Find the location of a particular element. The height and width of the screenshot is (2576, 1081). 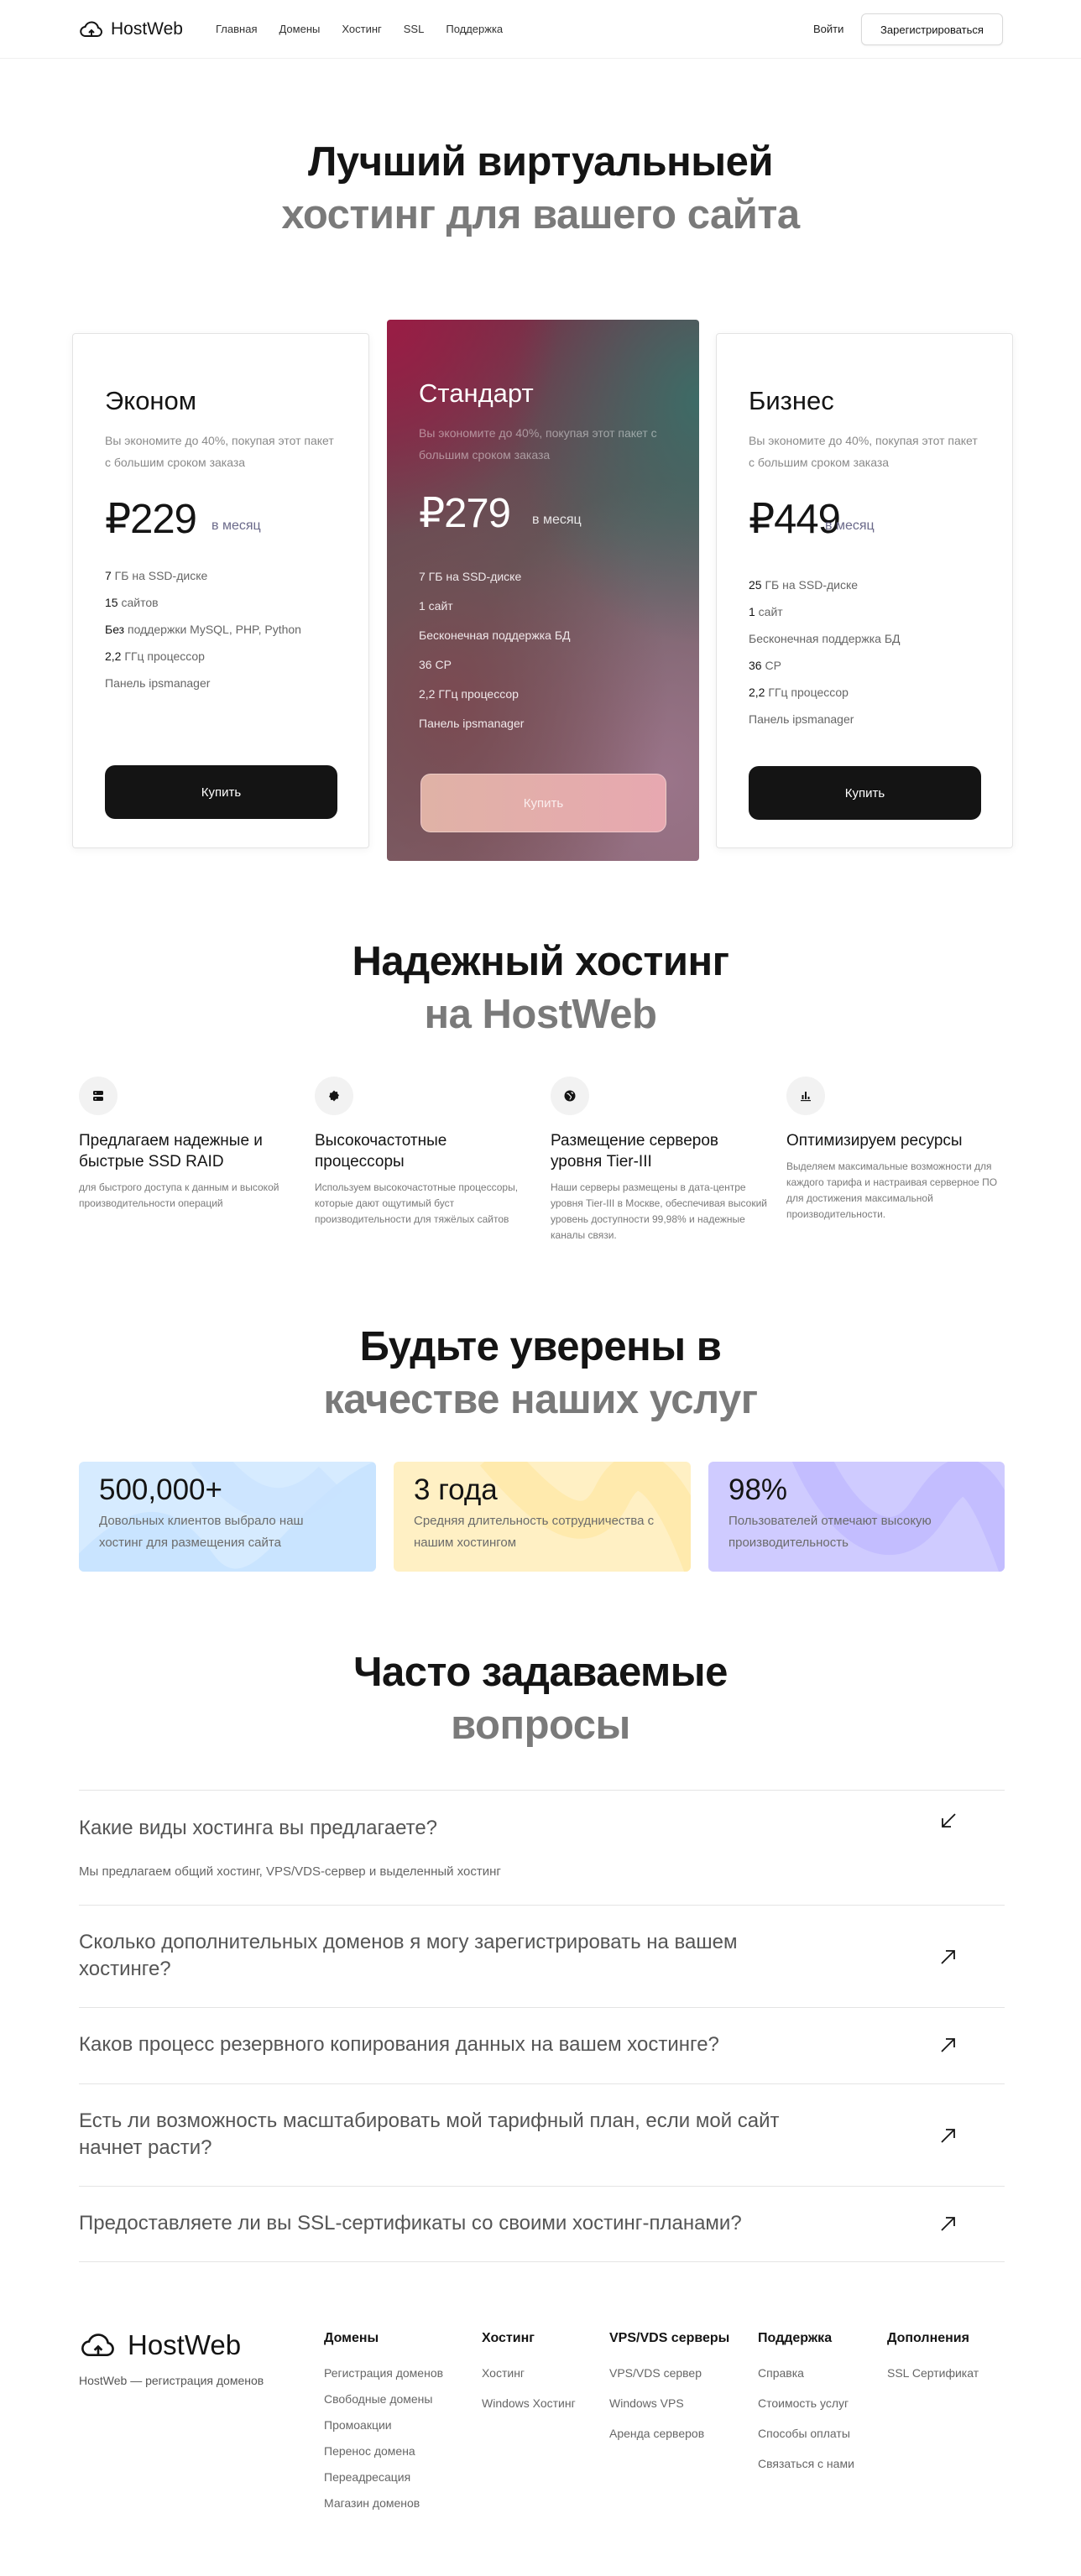

quality-title-line2: качестве наших услуг is located at coordinates (540, 1399).